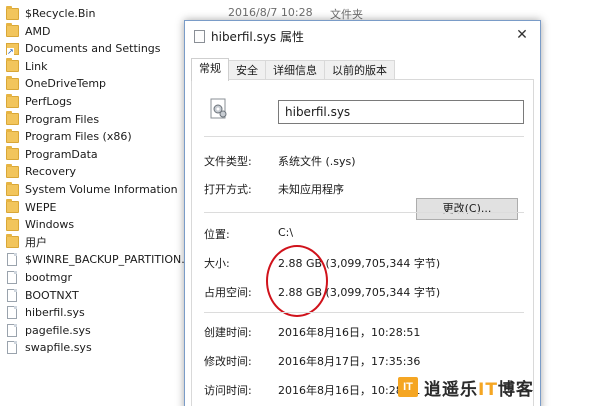 This screenshot has height=406, width=600. What do you see at coordinates (286, 232) in the screenshot?
I see `location-value: C:\` at bounding box center [286, 232].